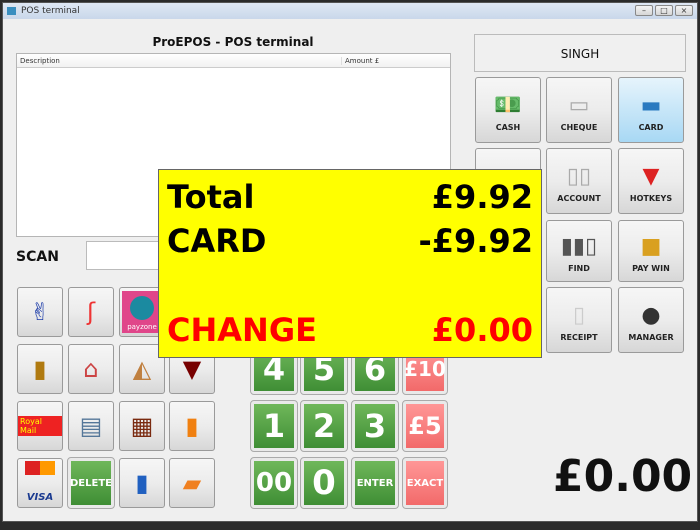 This screenshot has height=530, width=700. I want to click on cheque-button: ▭ CHEQUE, so click(579, 110).